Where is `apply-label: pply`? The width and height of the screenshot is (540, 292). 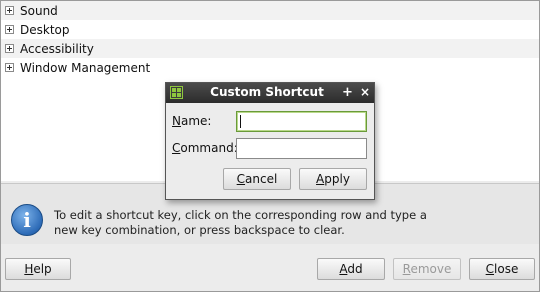
apply-label: pply is located at coordinates (337, 179).